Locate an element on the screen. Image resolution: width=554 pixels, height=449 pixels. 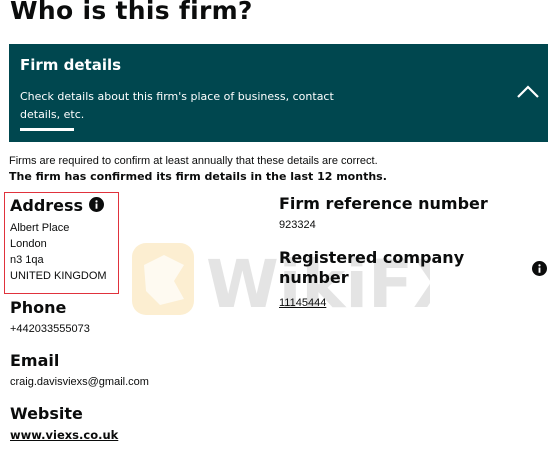
firm-reference-heading: Firm reference number is located at coordinates (383, 203).